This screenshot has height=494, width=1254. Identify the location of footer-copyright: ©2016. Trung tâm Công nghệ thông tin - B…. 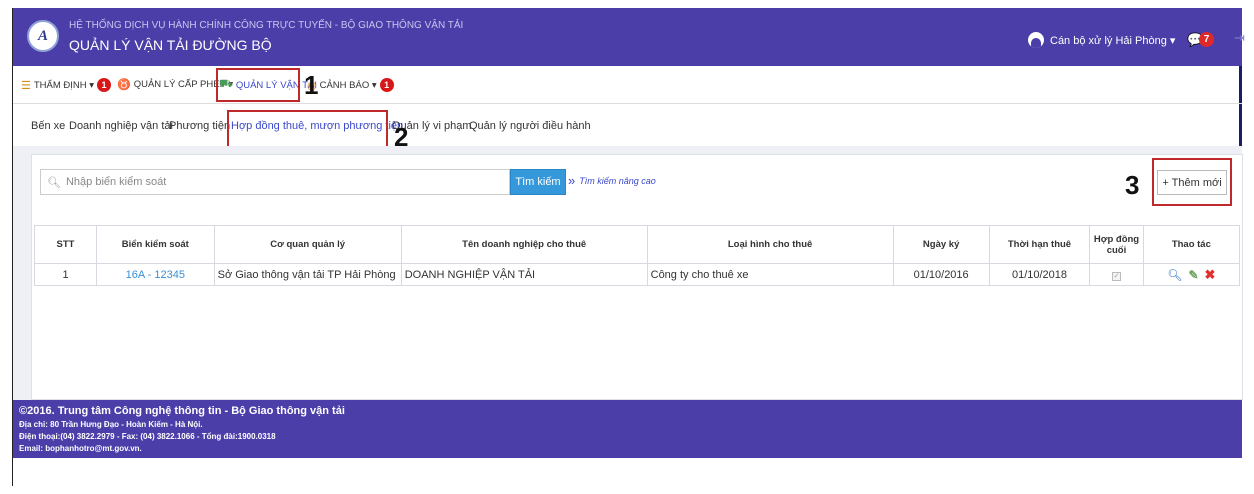
(182, 411).